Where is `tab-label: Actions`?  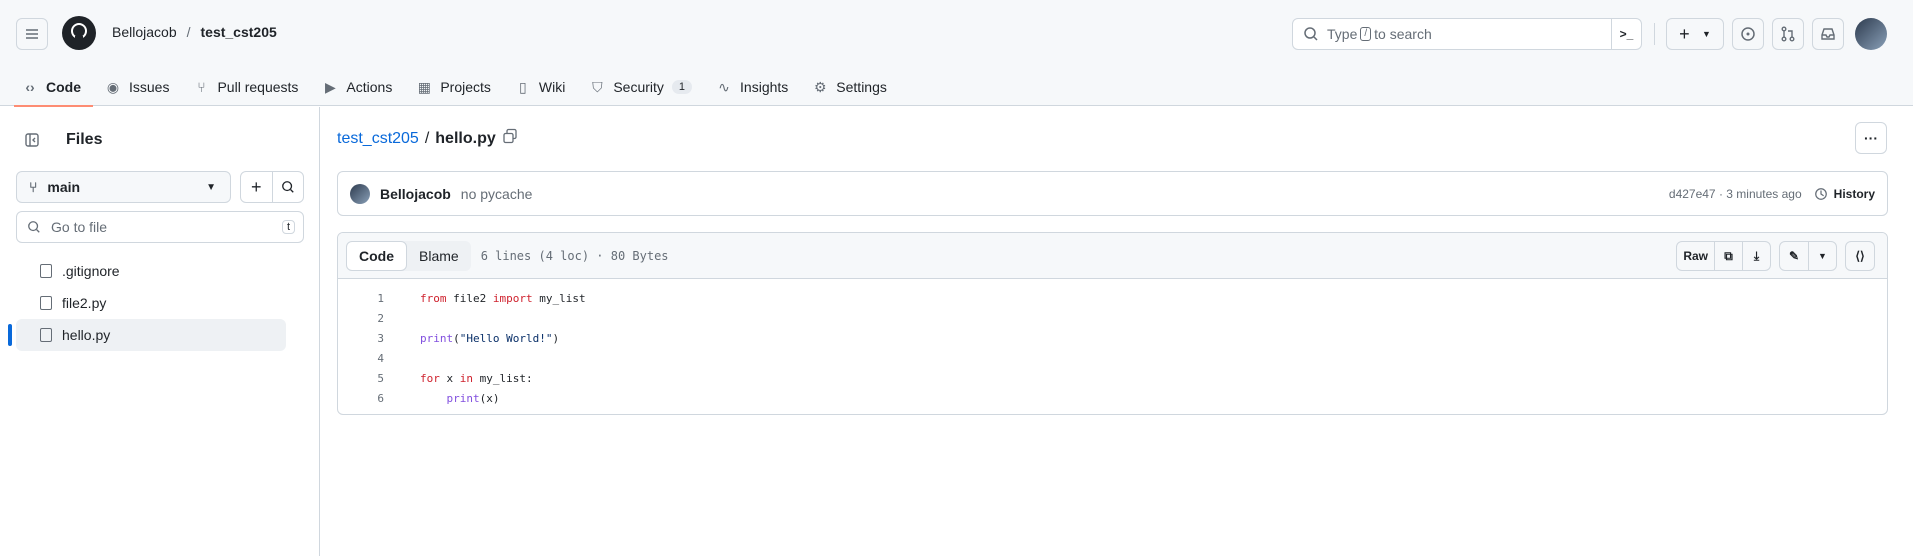
tab-label: Actions is located at coordinates (369, 87).